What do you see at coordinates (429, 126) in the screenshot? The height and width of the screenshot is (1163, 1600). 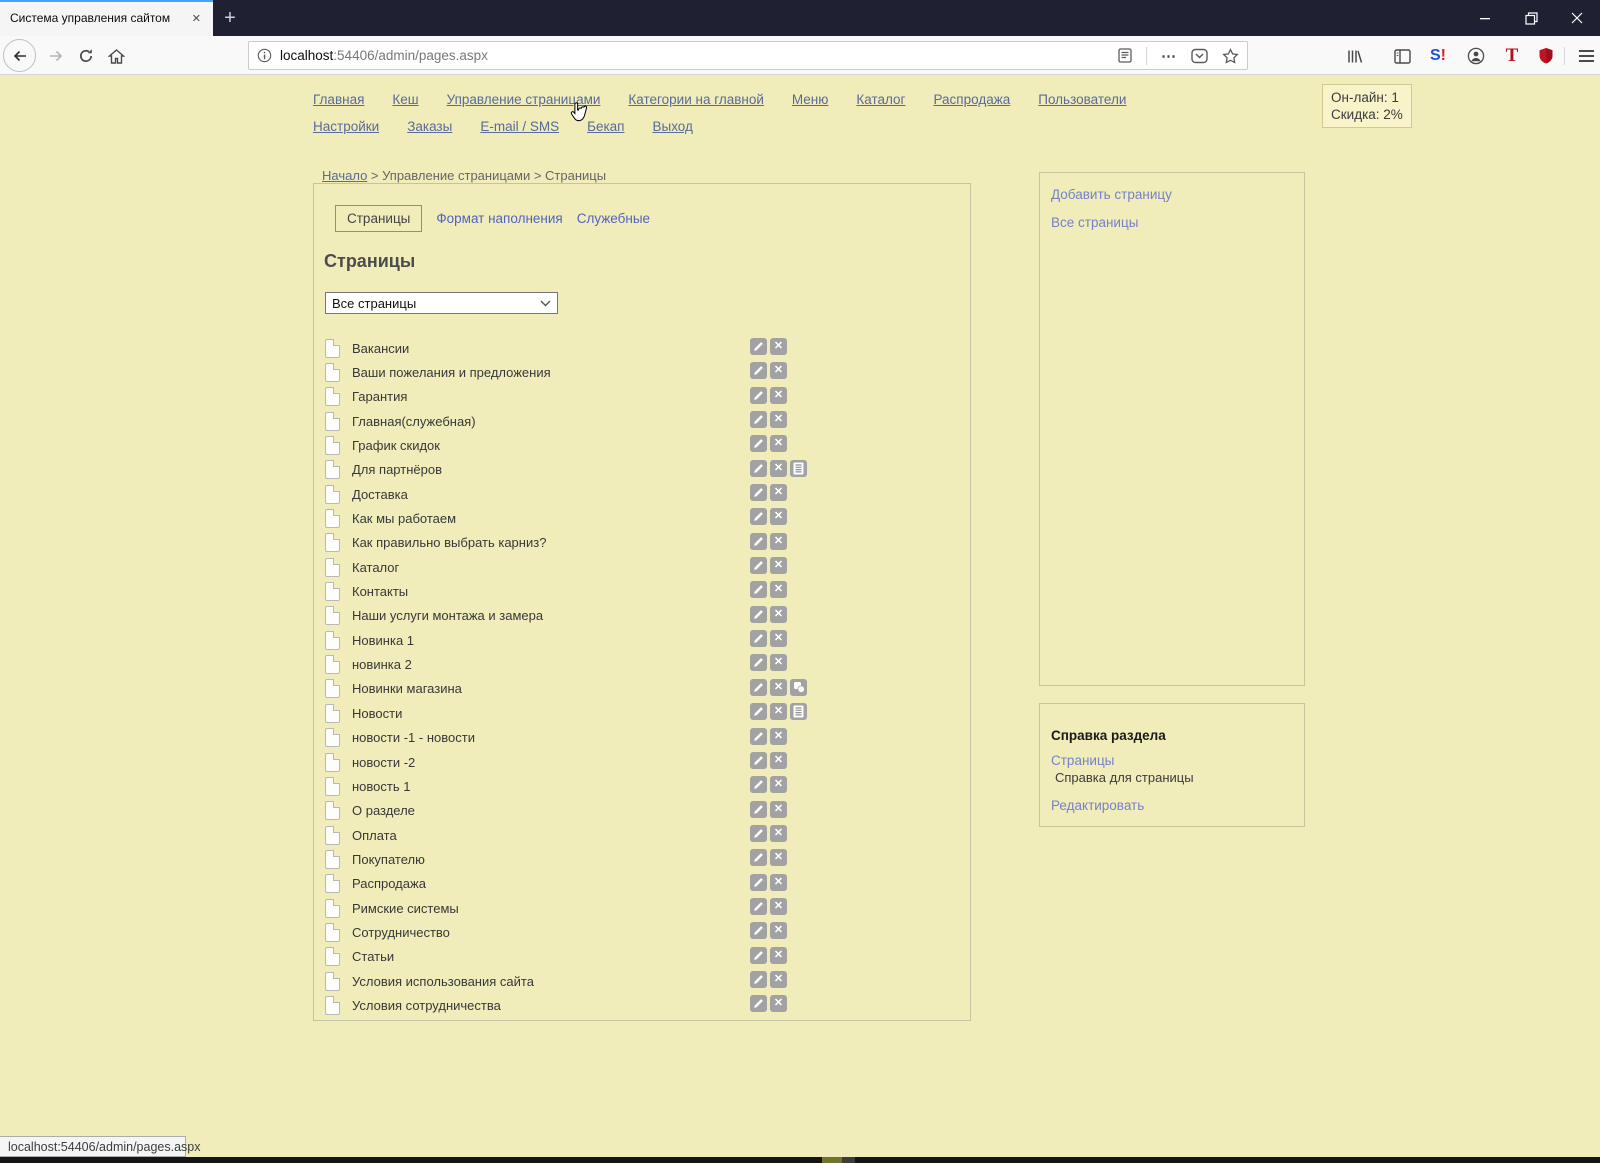 I see `nav-link: Заказы` at bounding box center [429, 126].